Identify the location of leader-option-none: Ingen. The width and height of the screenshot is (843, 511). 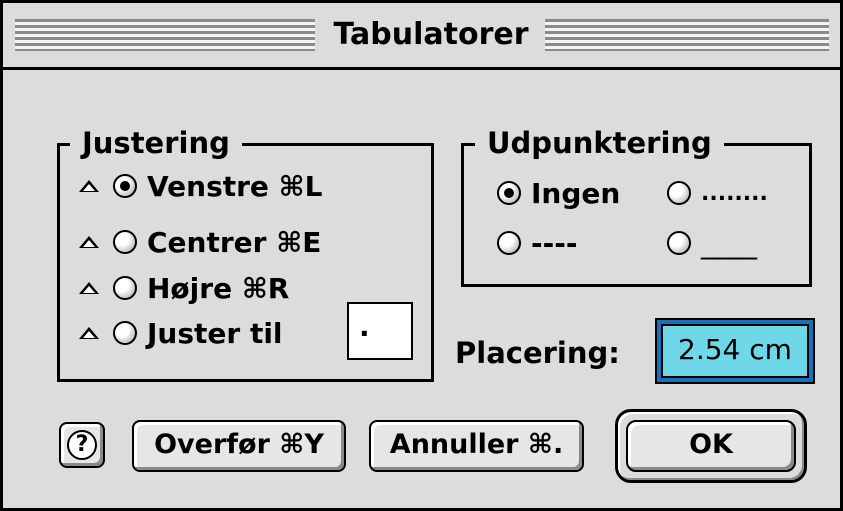
(558, 193).